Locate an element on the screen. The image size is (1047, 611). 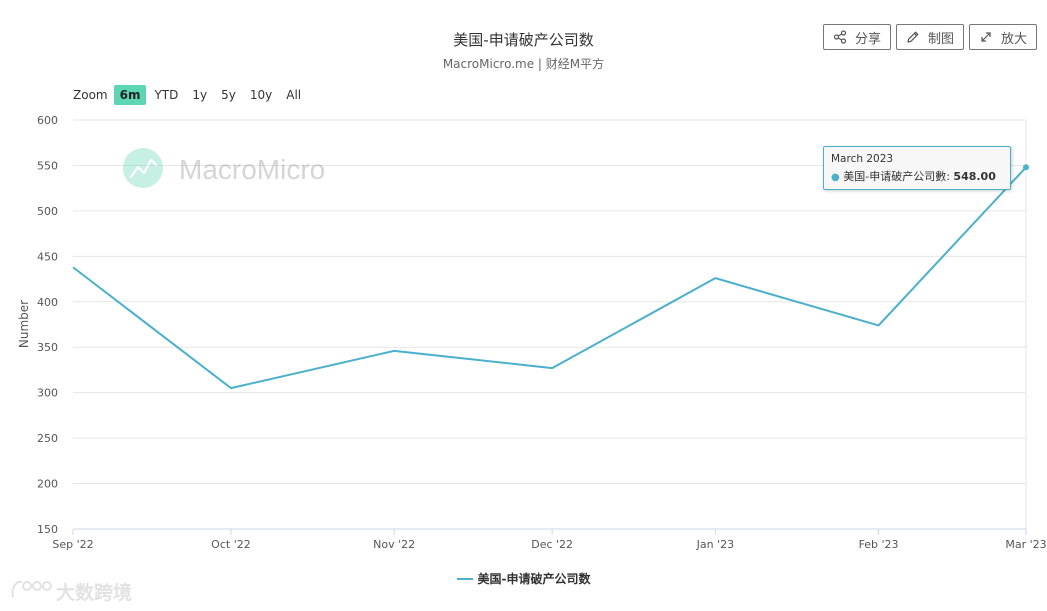
tooltip-date: March 2023 is located at coordinates (862, 159).